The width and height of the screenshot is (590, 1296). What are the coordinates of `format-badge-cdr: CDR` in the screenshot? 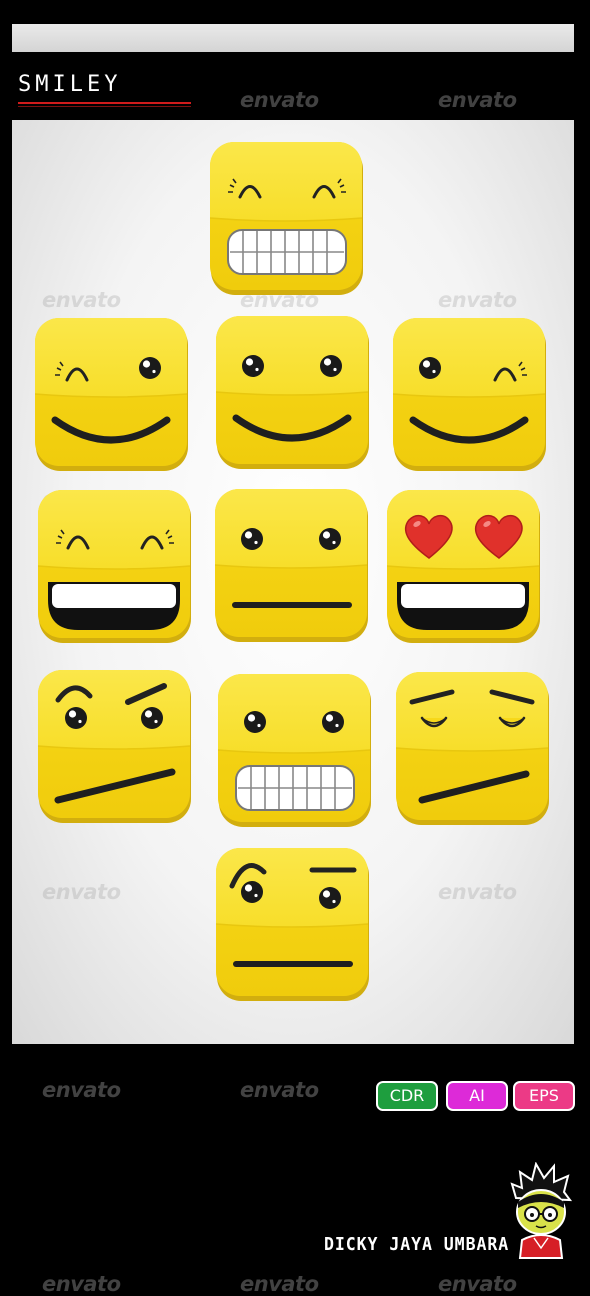 It's located at (407, 1096).